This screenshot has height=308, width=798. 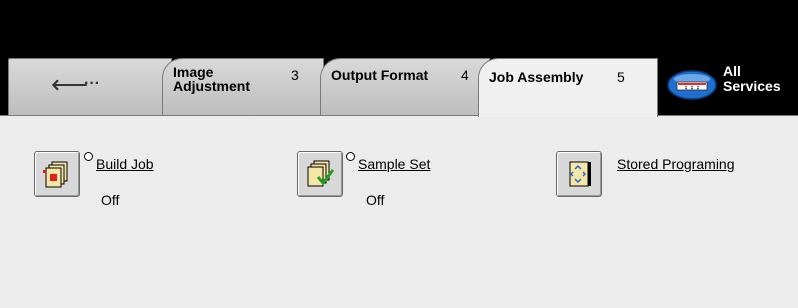 What do you see at coordinates (465, 75) in the screenshot?
I see `tab-output-format-number: 4` at bounding box center [465, 75].